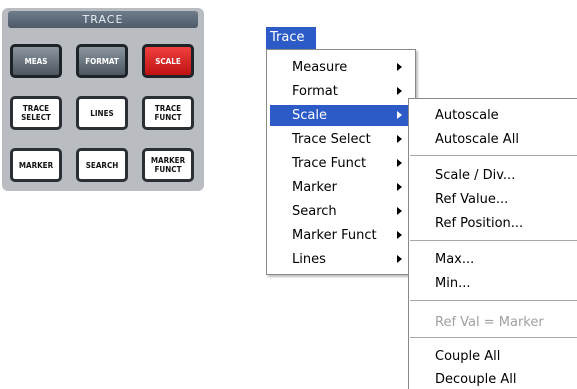 This screenshot has height=389, width=577. I want to click on submenu-item-ref-val-marker: Ref Val = Marker, so click(489, 322).